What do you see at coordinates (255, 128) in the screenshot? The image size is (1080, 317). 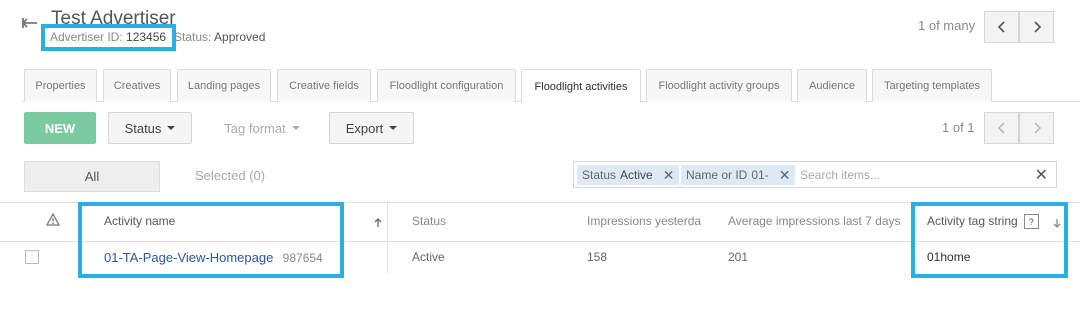 I see `tag-format-label: Tag format` at bounding box center [255, 128].